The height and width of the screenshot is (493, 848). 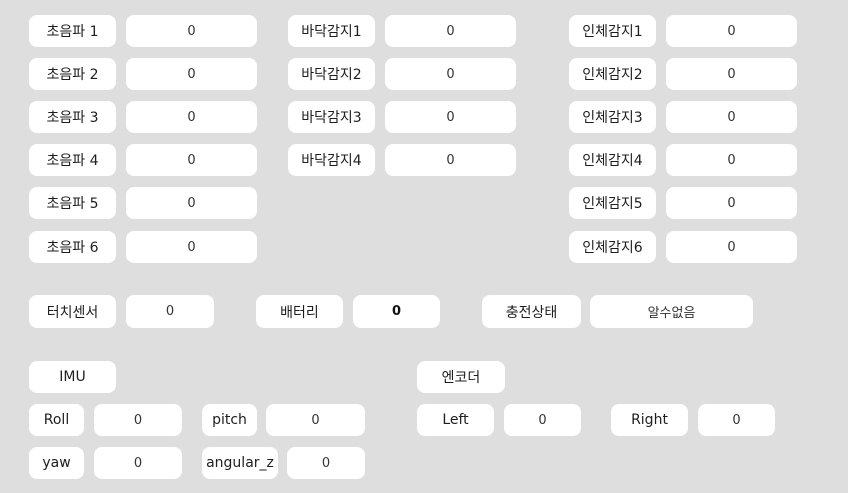 What do you see at coordinates (191, 117) in the screenshot?
I see `ultrasonic-3-value: 0` at bounding box center [191, 117].